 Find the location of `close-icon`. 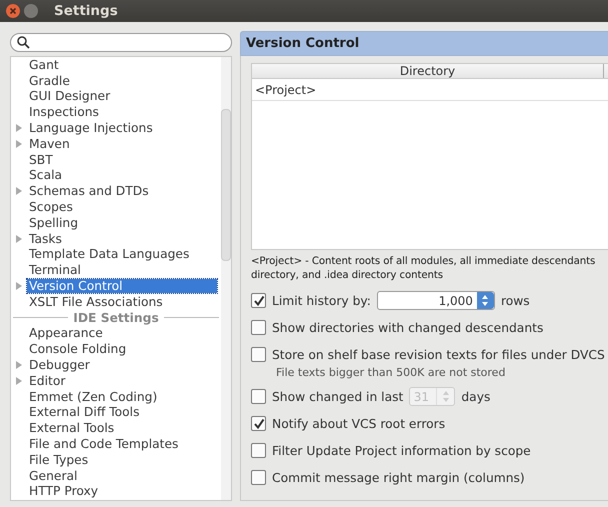

close-icon is located at coordinates (13, 11).